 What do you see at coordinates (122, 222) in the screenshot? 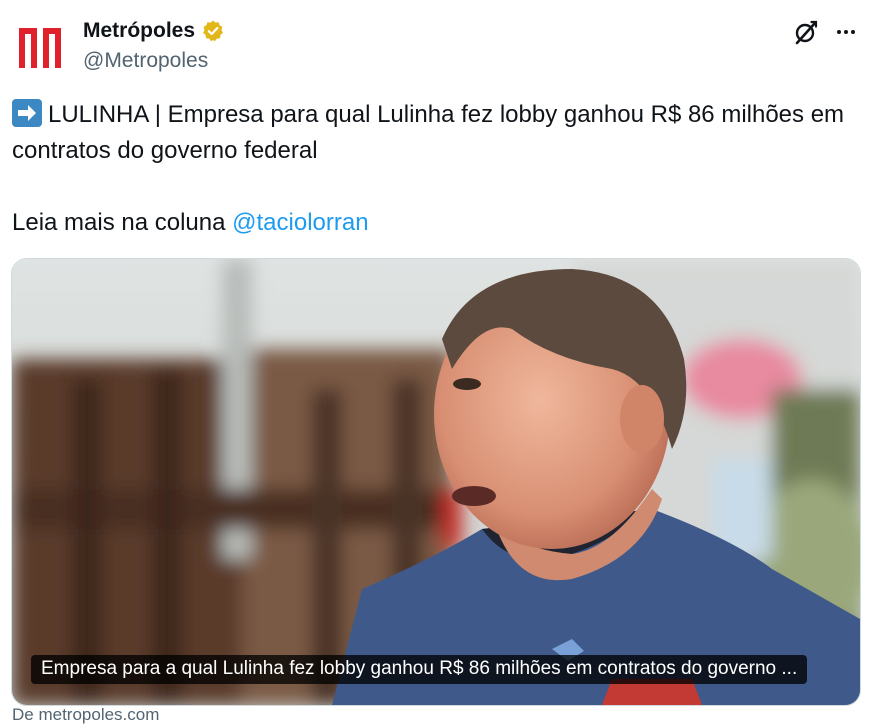
I see `read-more-text: Leia mais na coluna` at bounding box center [122, 222].